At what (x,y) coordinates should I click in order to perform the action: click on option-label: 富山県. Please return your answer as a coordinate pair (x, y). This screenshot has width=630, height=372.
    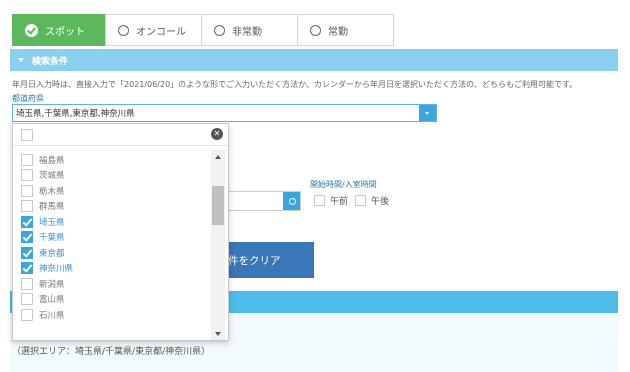
    Looking at the image, I should click on (52, 300).